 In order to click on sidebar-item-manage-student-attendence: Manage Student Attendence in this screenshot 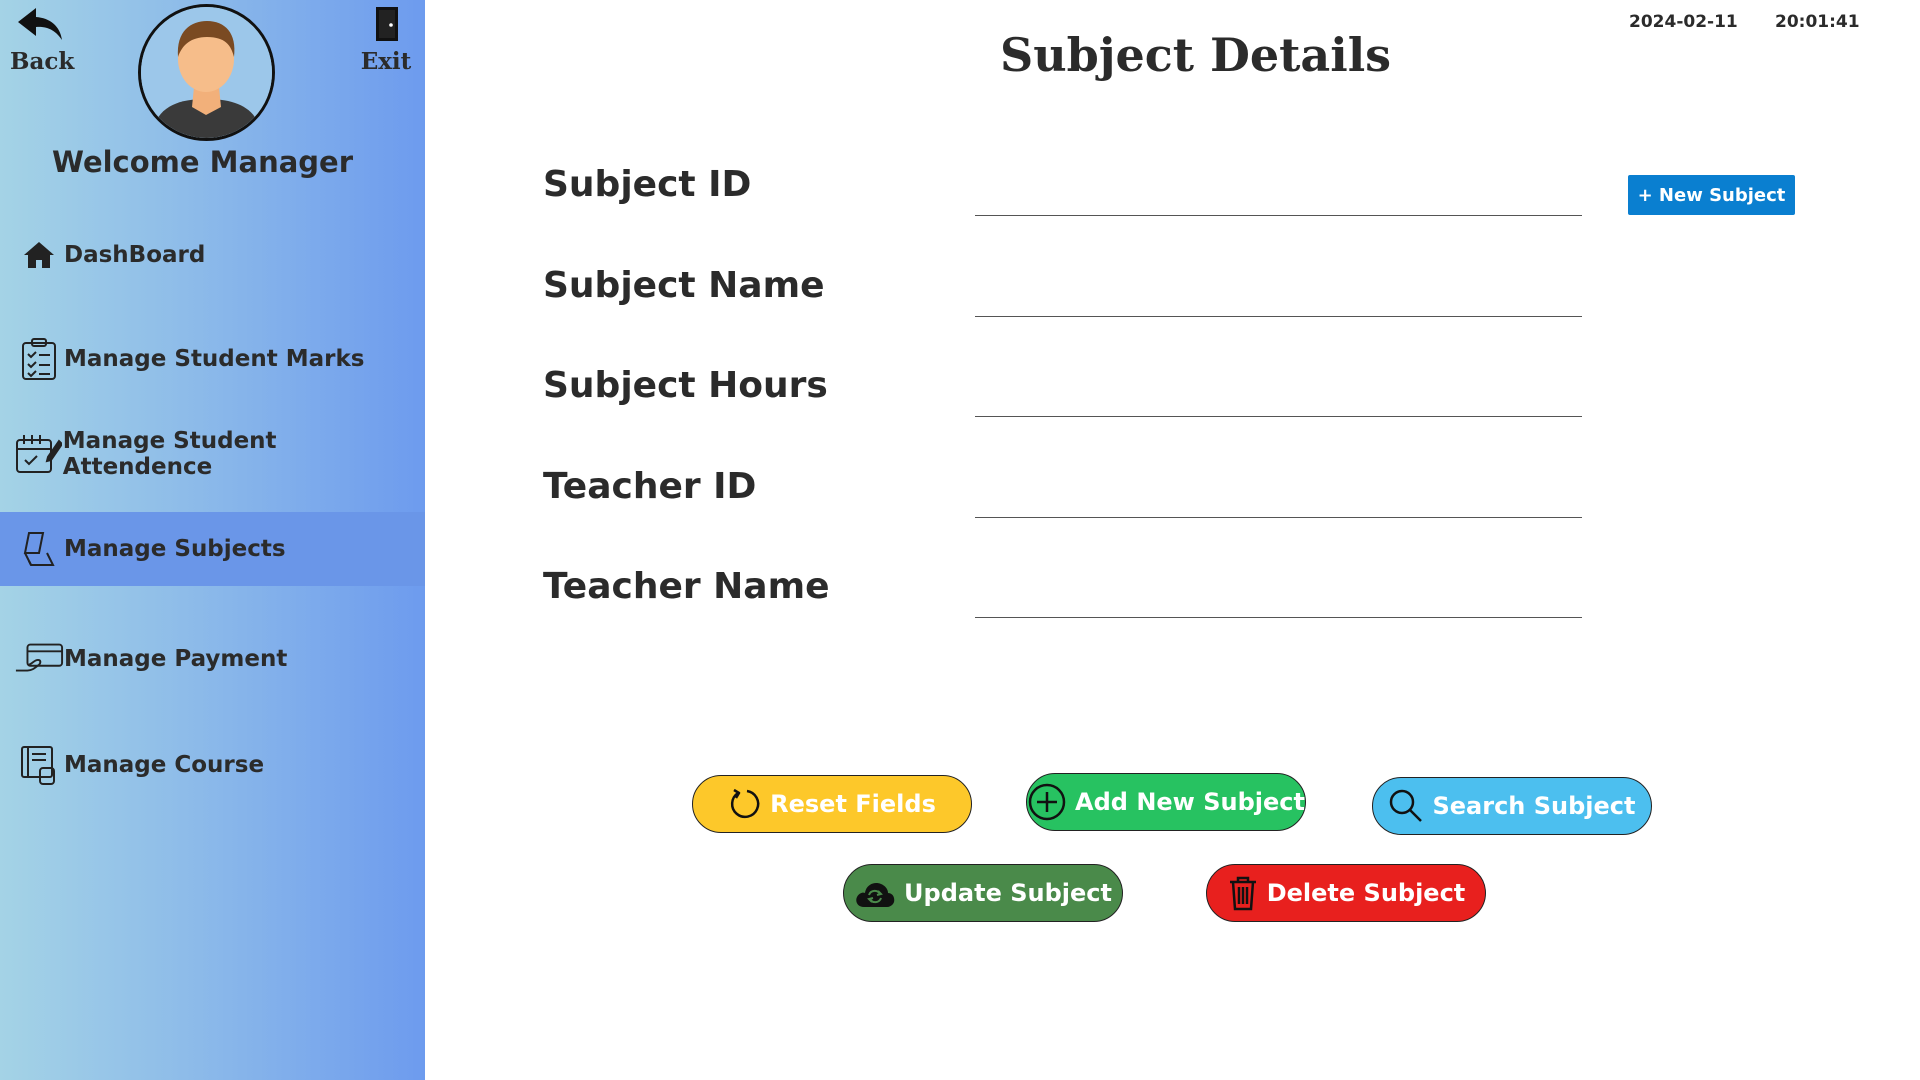, I will do `click(212, 454)`.